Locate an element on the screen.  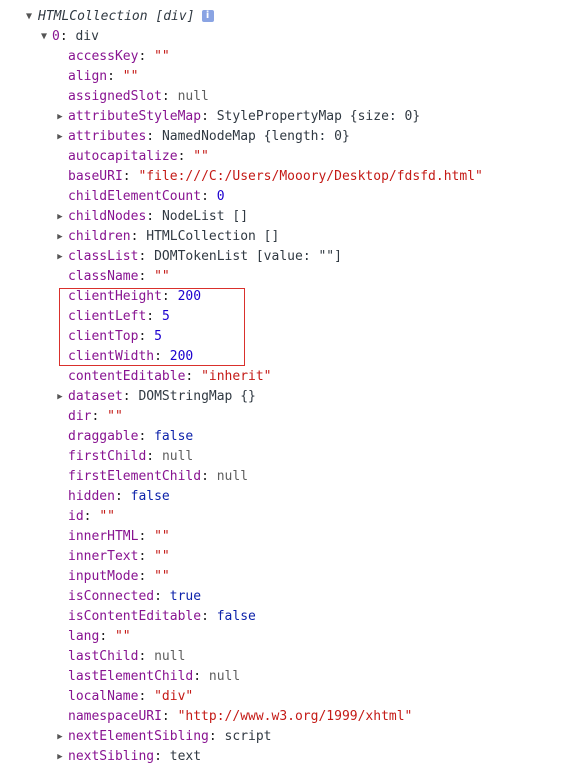
property-row: innerText: "" is located at coordinates (284, 557).